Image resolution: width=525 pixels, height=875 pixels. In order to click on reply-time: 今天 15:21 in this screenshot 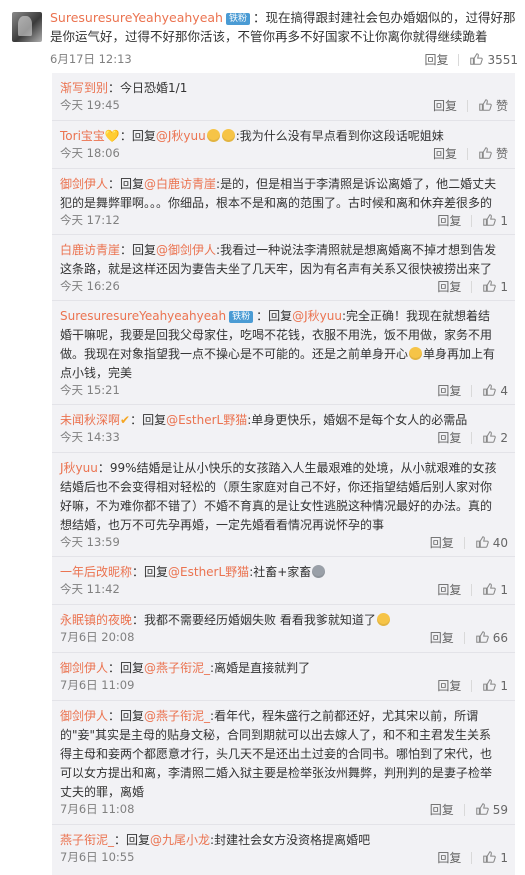, I will do `click(90, 390)`.